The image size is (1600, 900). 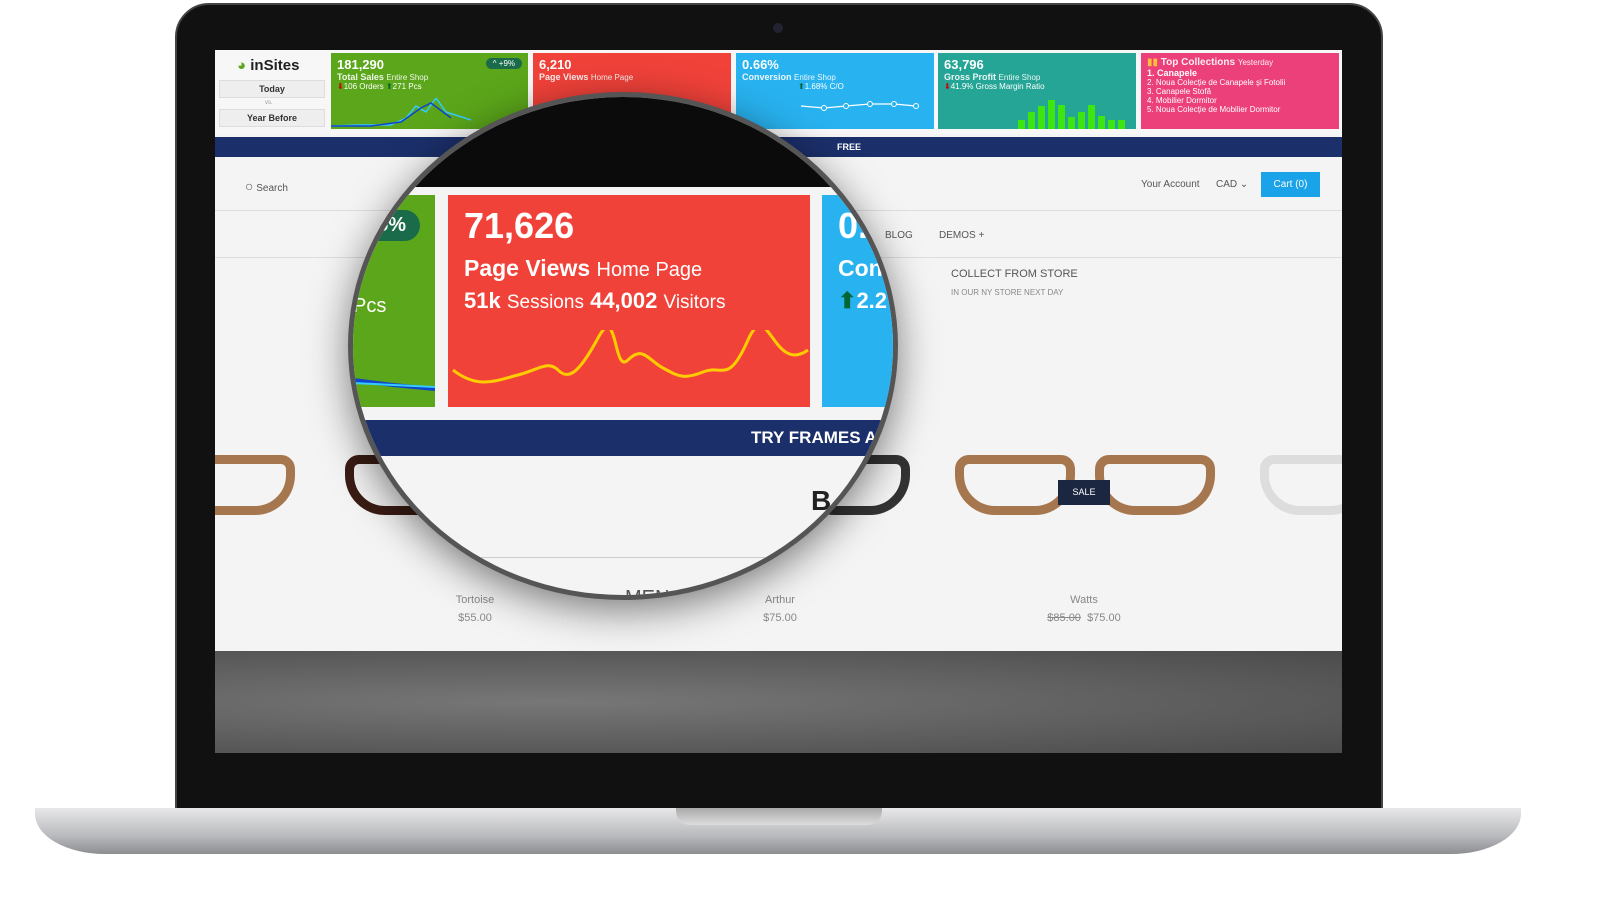 What do you see at coordinates (272, 188) in the screenshot?
I see `search-placeholder: Search` at bounding box center [272, 188].